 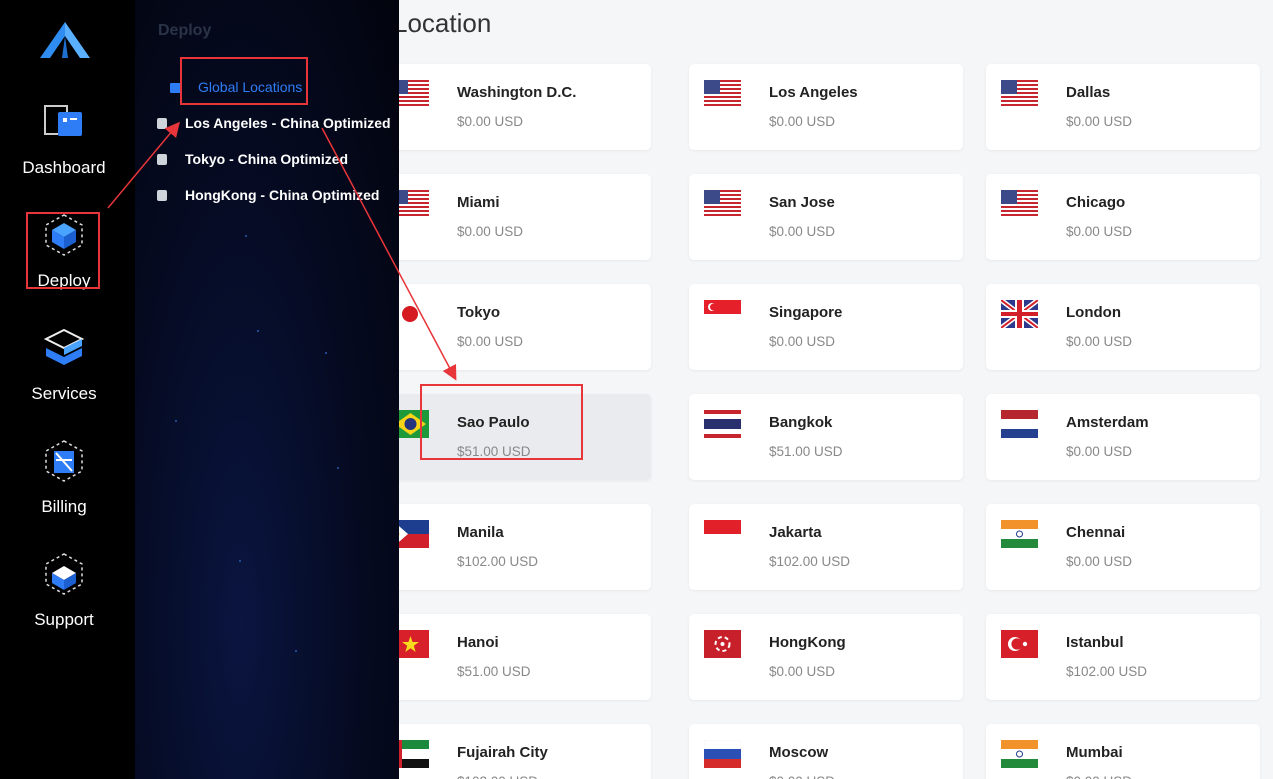 What do you see at coordinates (826, 327) in the screenshot?
I see `location-card: Singapore $0.00 USD` at bounding box center [826, 327].